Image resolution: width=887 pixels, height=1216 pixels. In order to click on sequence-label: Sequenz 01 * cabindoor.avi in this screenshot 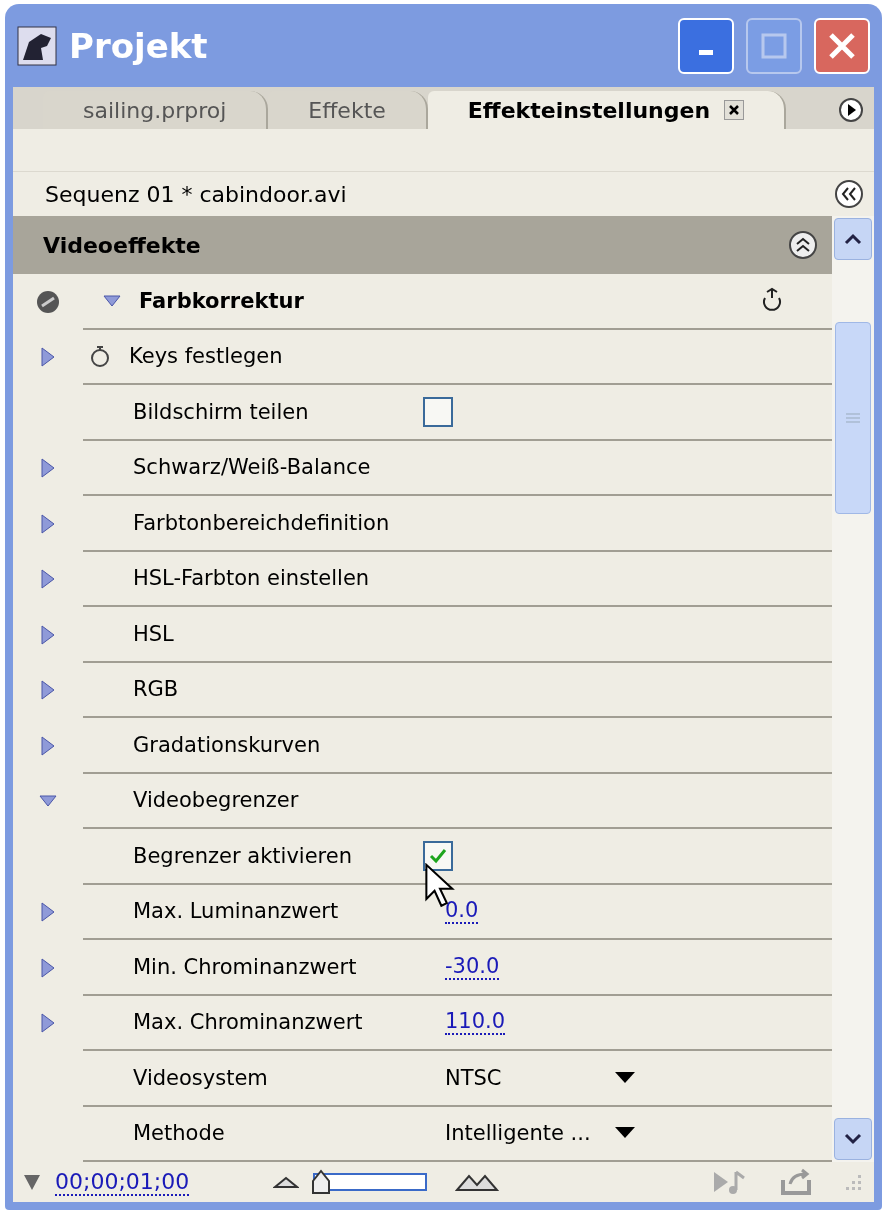, I will do `click(196, 194)`.